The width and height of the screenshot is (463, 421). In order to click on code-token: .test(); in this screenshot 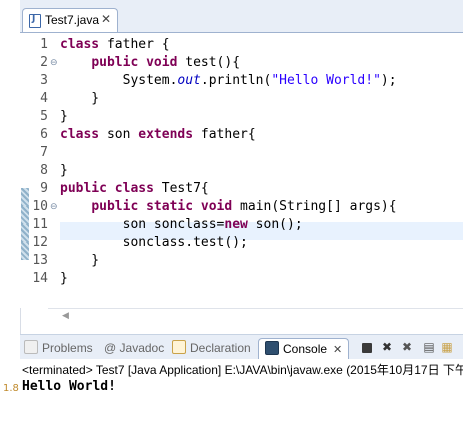, I will do `click(216, 242)`.